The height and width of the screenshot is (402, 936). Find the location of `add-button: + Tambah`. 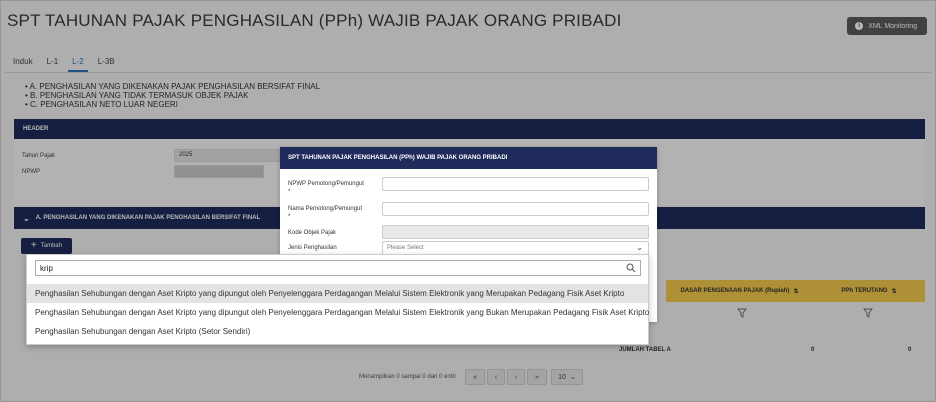

add-button: + Tambah is located at coordinates (46, 246).